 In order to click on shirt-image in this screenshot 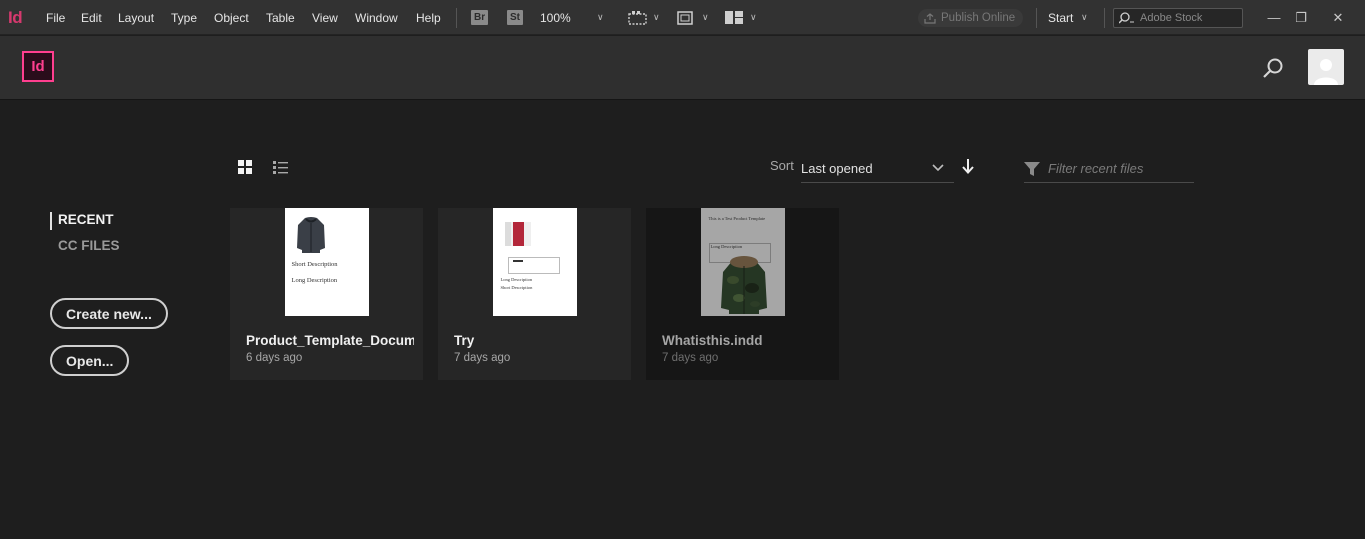, I will do `click(517, 234)`.